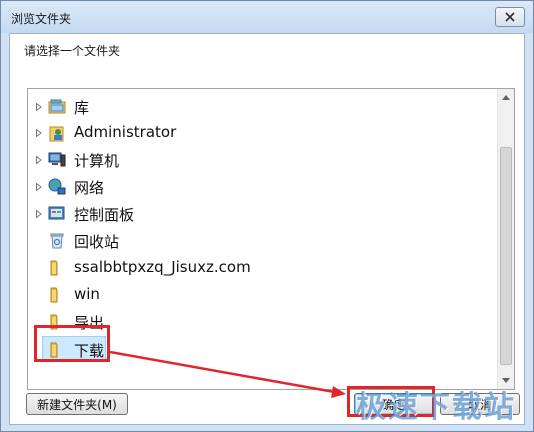 The image size is (534, 432). What do you see at coordinates (125, 132) in the screenshot?
I see `tree-item-label: Administrator` at bounding box center [125, 132].